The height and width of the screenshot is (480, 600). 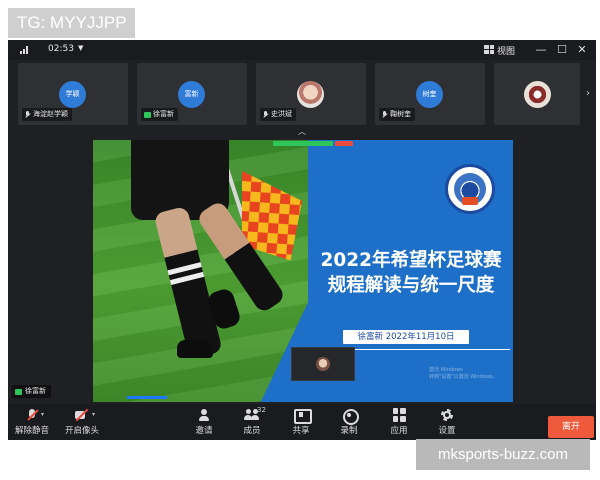 I want to click on stop-share-button, so click(x=344, y=143).